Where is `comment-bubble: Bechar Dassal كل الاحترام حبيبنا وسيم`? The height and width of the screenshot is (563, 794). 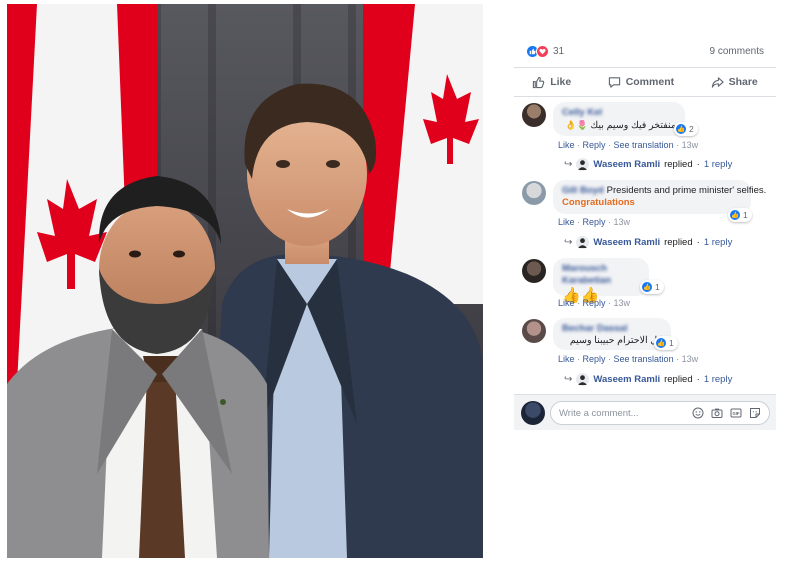
comment-bubble: Bechar Dassal كل الاحترام حبيبنا وسيم is located at coordinates (612, 334).